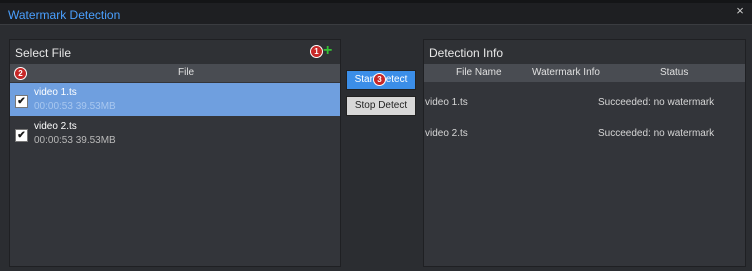 The image size is (752, 271). Describe the element at coordinates (175, 52) in the screenshot. I see `select-file-header: Select File 1 +` at that location.